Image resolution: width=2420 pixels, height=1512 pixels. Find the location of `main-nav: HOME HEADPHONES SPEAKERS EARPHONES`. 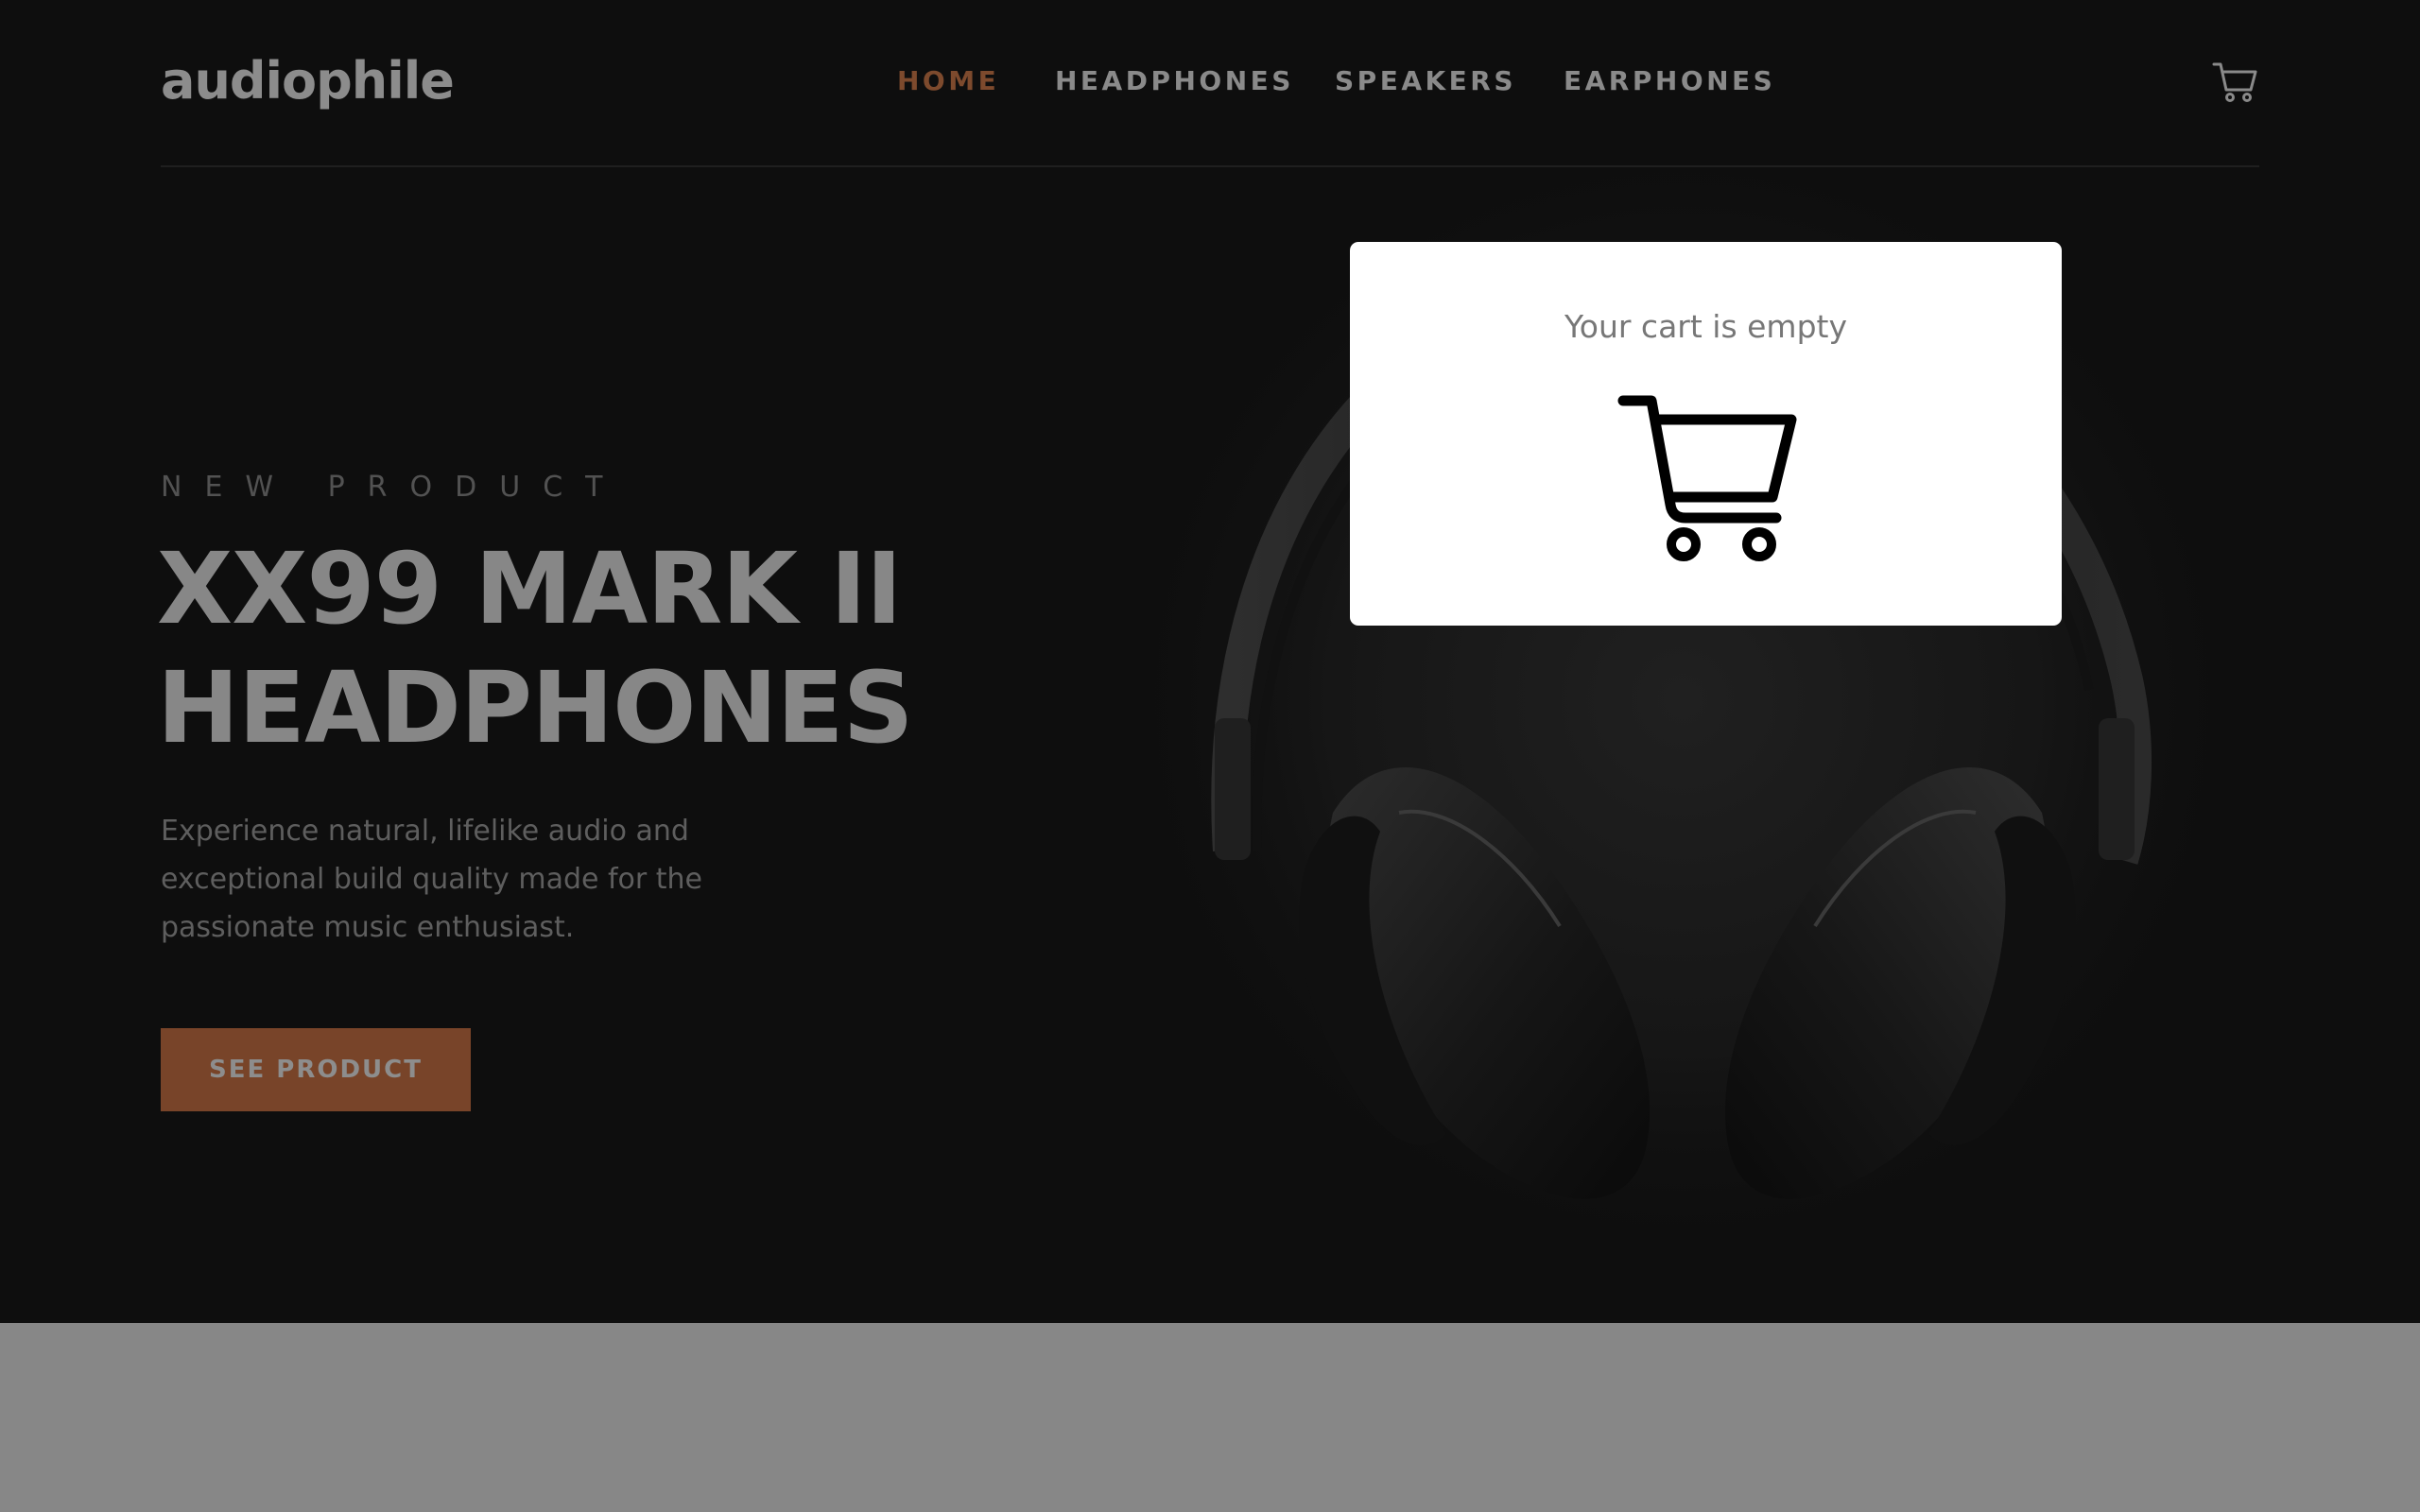

main-nav: HOME HEADPHONES SPEAKERS EARPHONES is located at coordinates (1210, 81).